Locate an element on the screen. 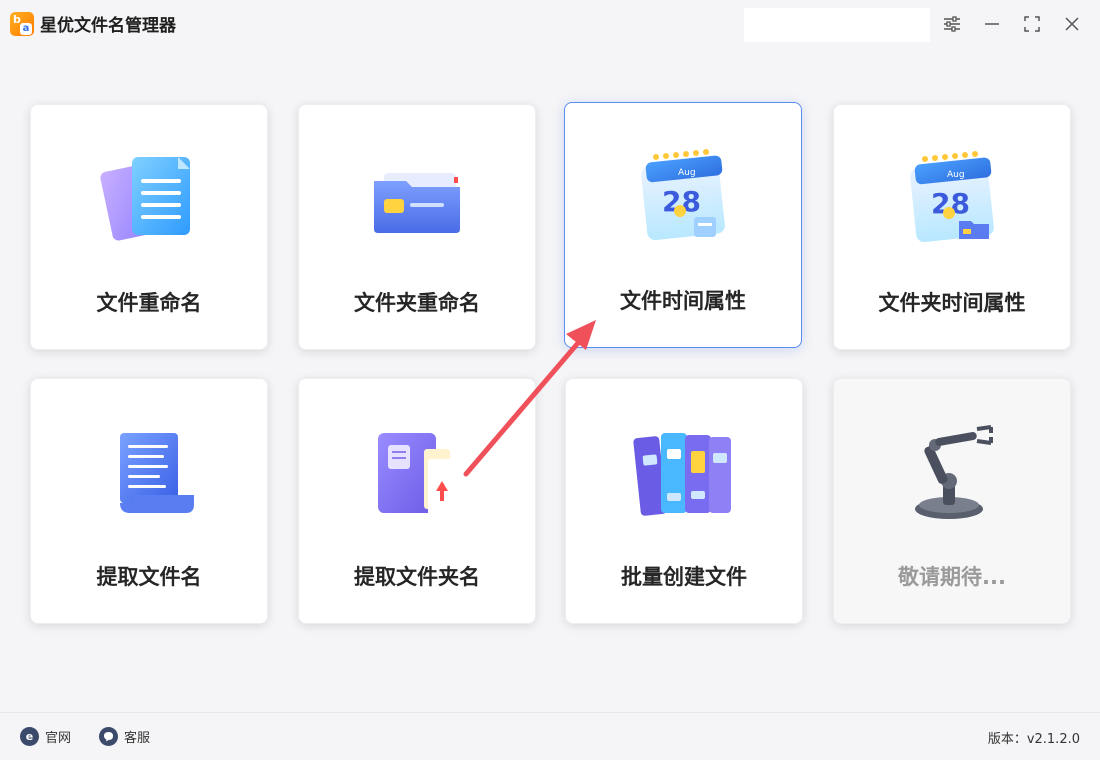  scroll-icon is located at coordinates (157, 473).